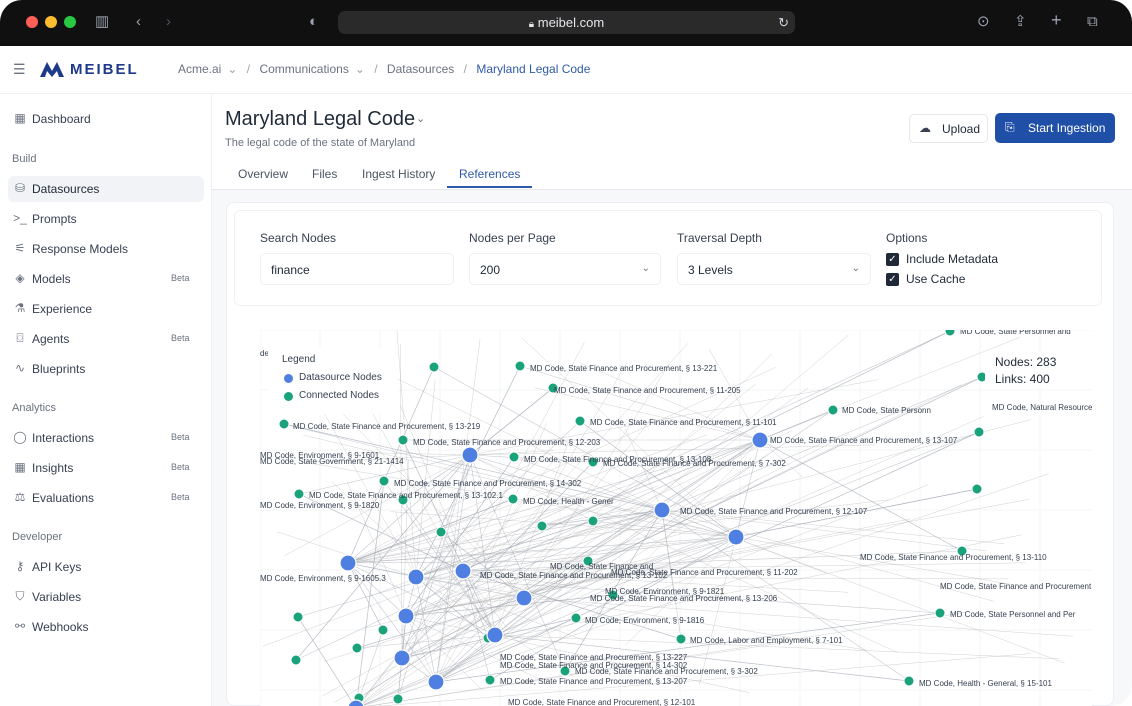 Image resolution: width=1132 pixels, height=706 pixels. Describe the element at coordinates (489, 174) in the screenshot. I see `tab-references: References` at that location.